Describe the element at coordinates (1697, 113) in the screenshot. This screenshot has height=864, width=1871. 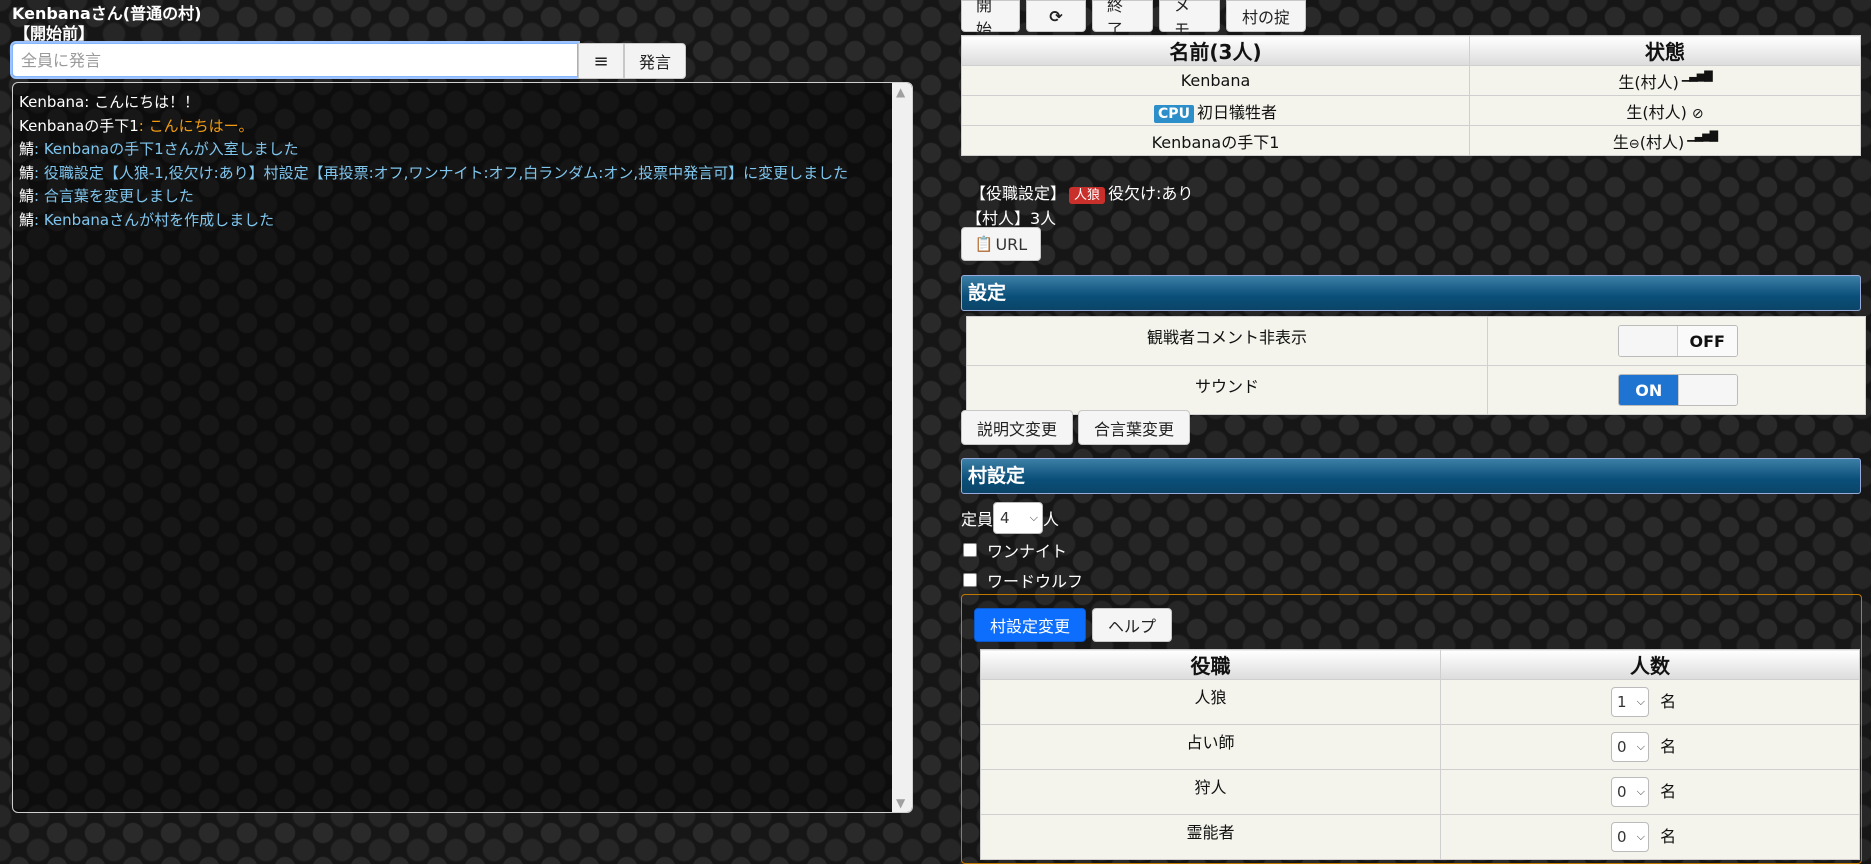
I see `no-entry-icon: ⊘` at that location.